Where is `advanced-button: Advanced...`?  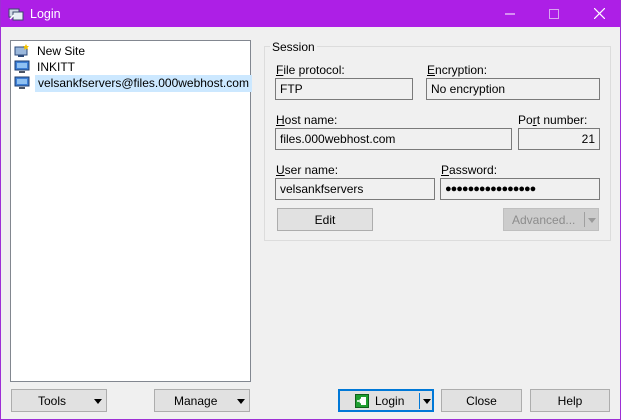 advanced-button: Advanced... is located at coordinates (551, 219).